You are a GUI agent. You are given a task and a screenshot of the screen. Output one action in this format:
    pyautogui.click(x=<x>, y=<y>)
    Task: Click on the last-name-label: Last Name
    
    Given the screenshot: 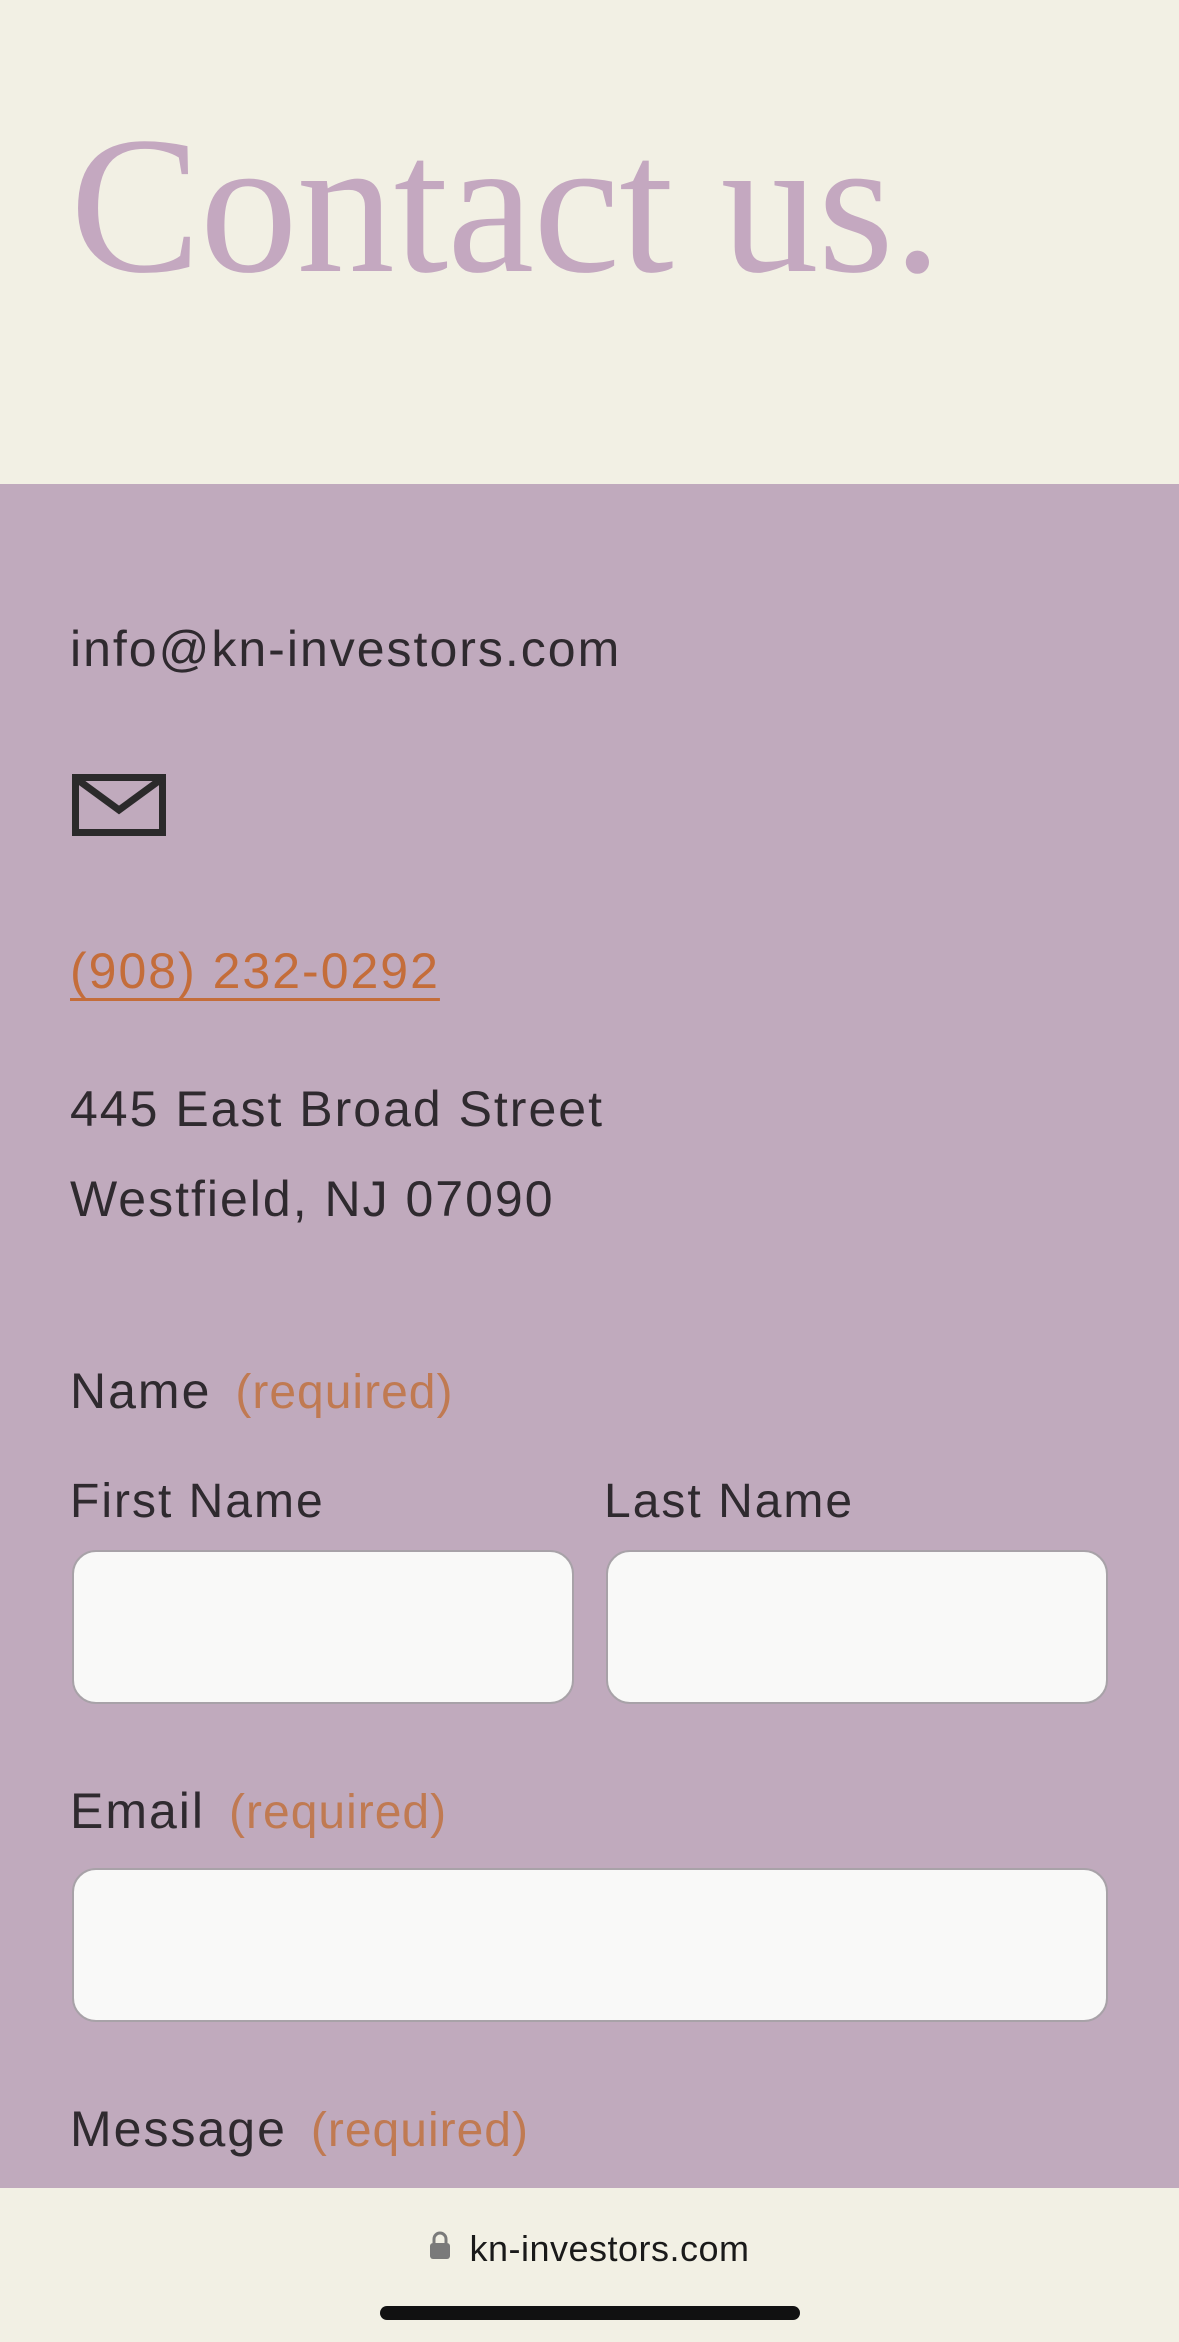 What is the action you would take?
    pyautogui.click(x=729, y=1501)
    